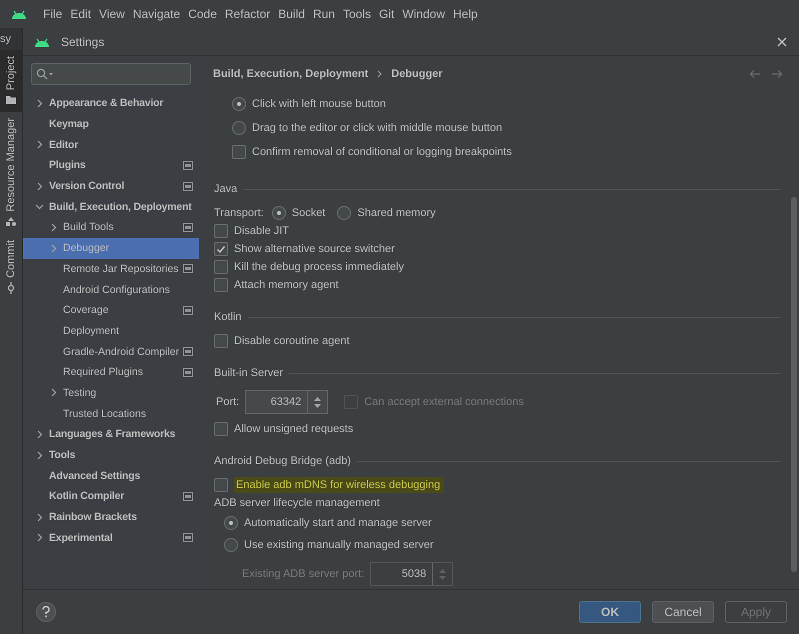  Describe the element at coordinates (226, 189) in the screenshot. I see `section-title: Java` at that location.